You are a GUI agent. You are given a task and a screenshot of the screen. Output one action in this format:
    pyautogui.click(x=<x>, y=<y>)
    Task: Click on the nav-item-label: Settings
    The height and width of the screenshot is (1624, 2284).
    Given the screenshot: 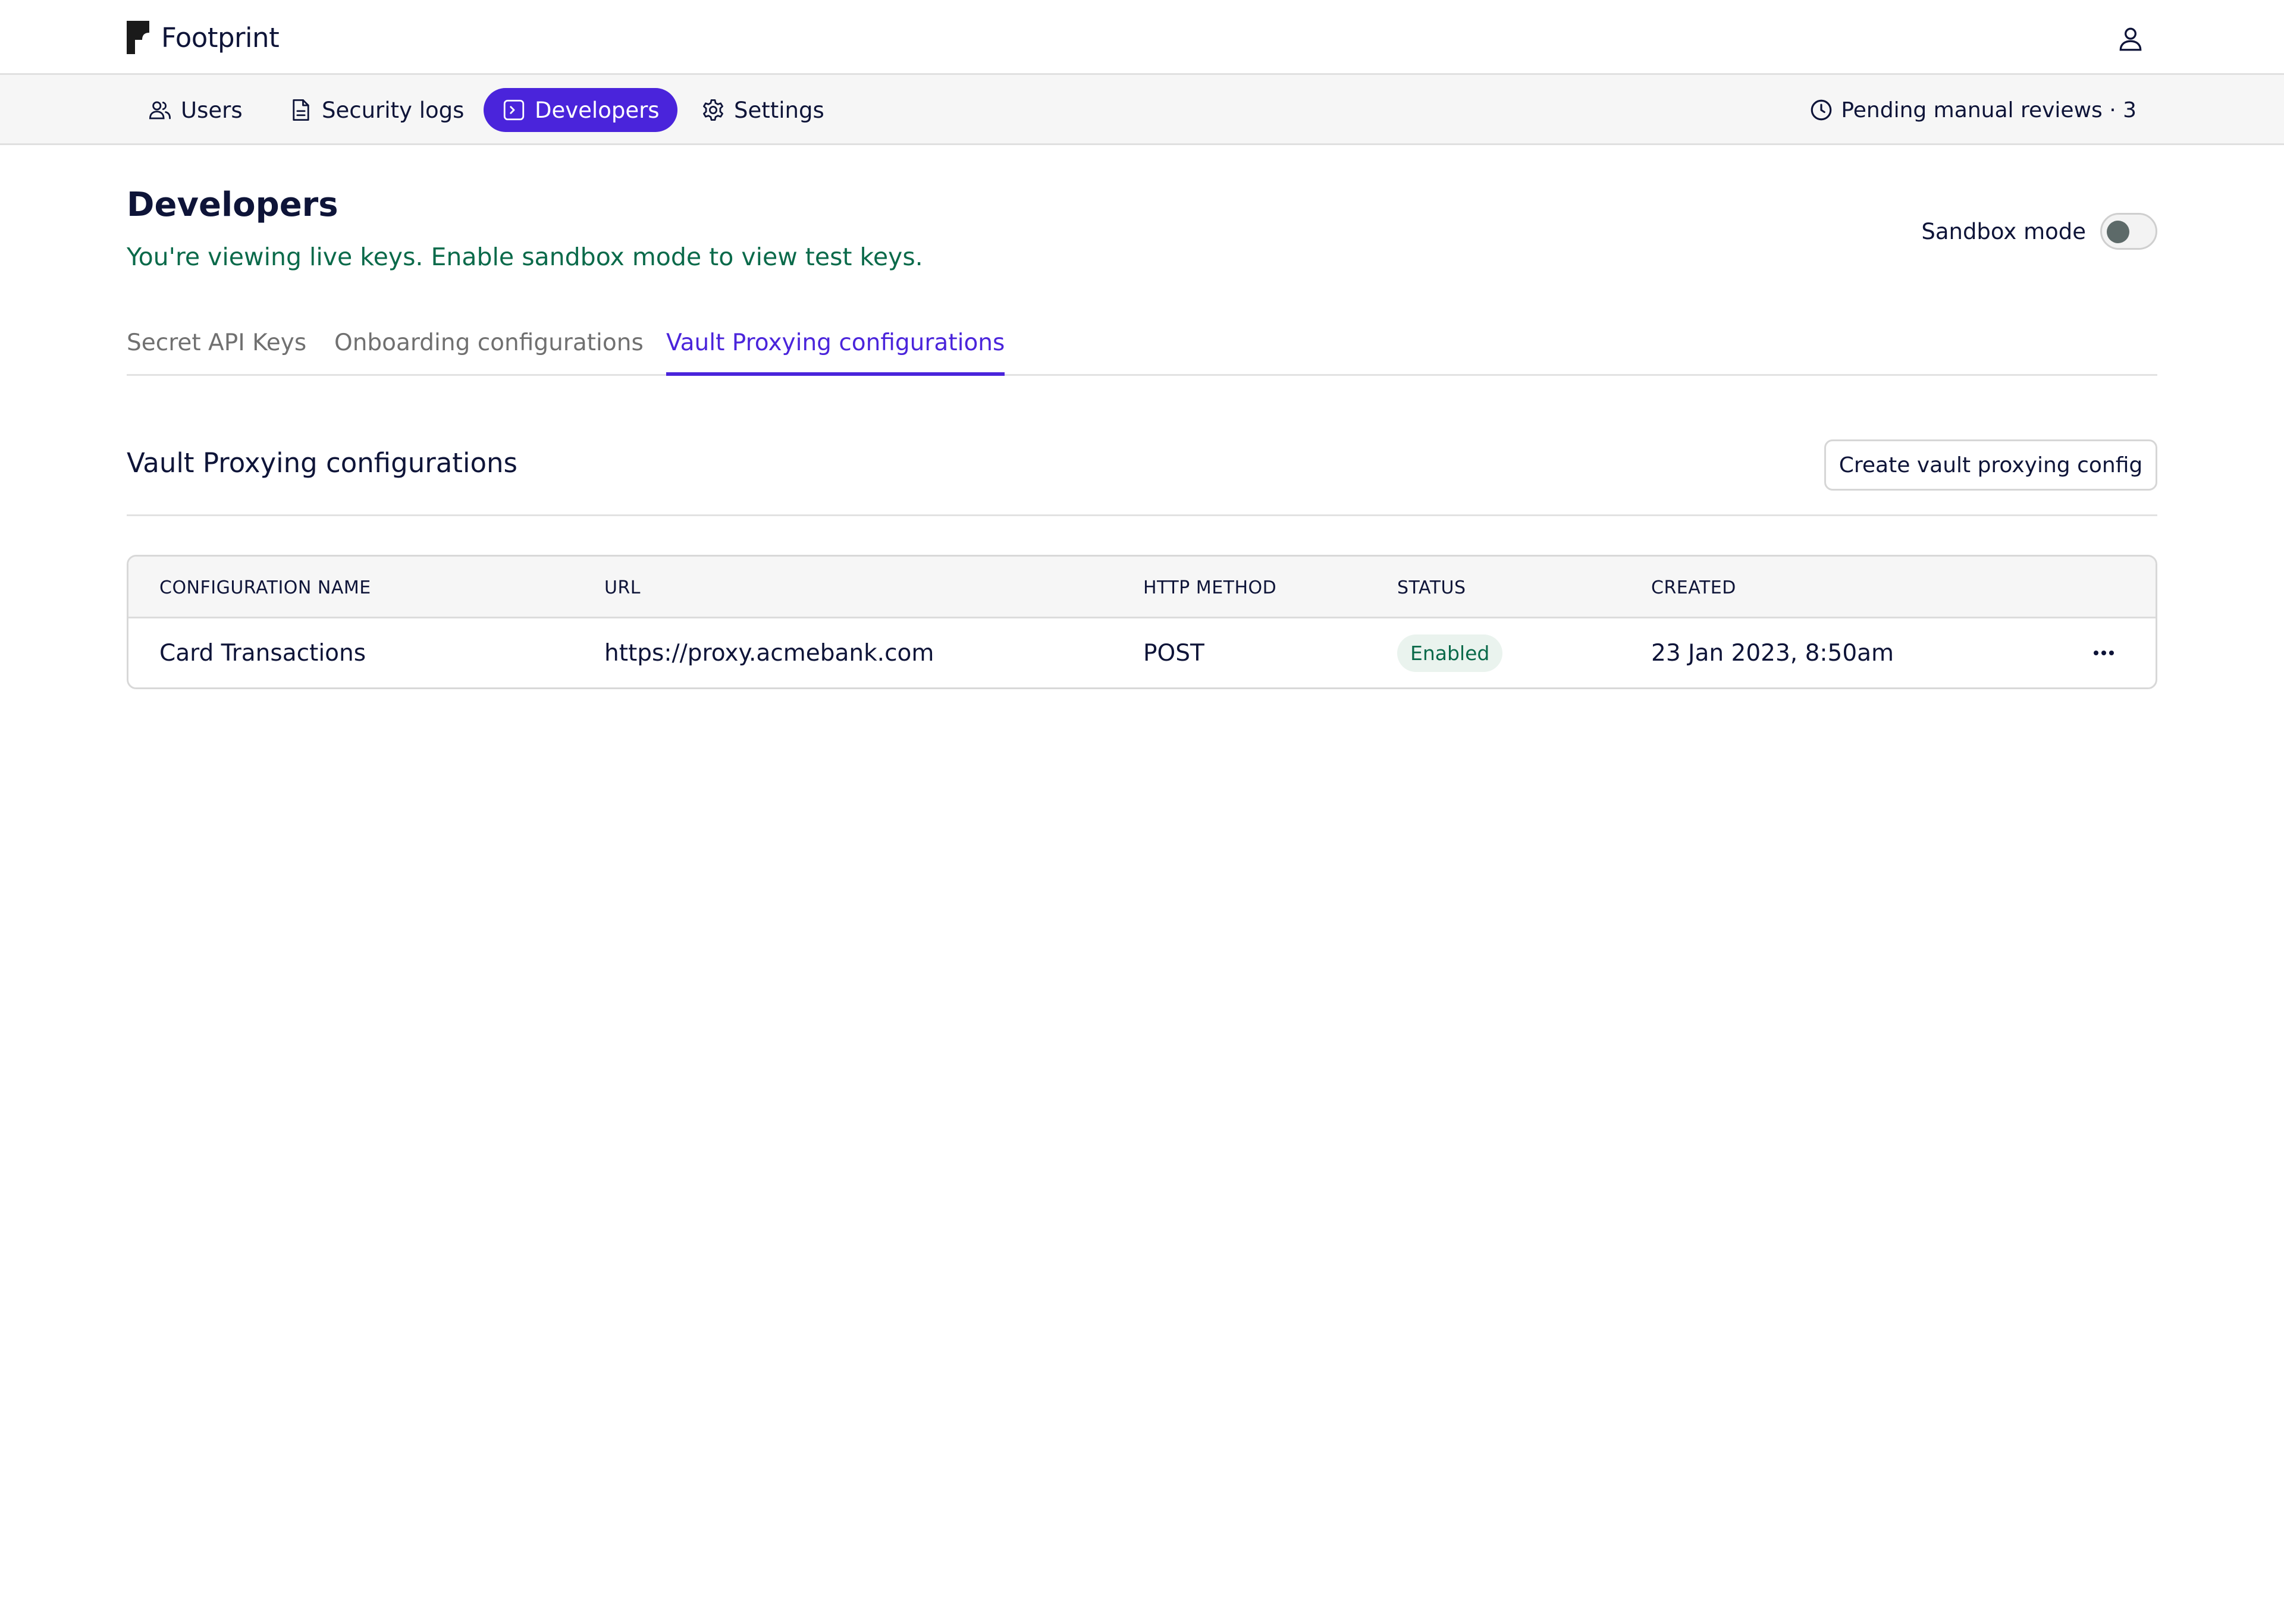 What is the action you would take?
    pyautogui.click(x=779, y=110)
    